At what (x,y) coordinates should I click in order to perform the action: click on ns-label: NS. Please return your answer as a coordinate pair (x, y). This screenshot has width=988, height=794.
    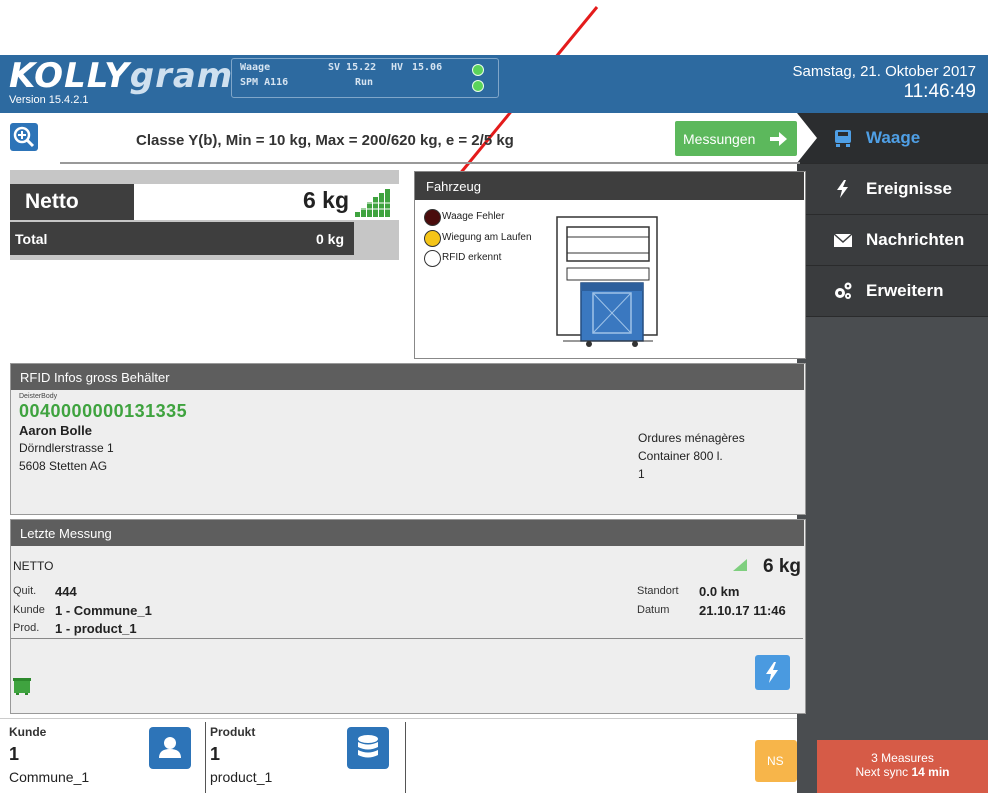
    Looking at the image, I should click on (775, 761).